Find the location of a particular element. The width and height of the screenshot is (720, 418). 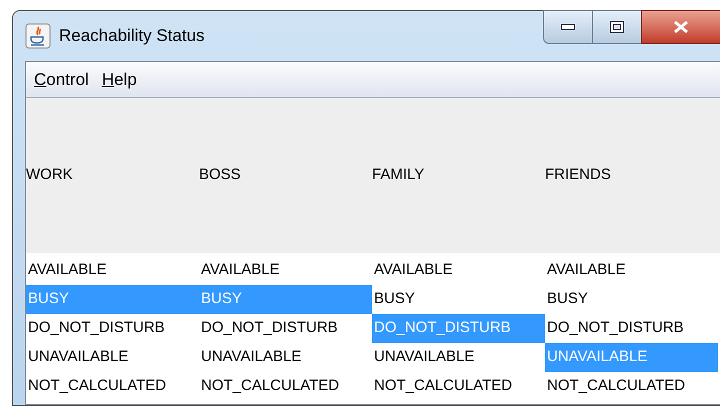

close-icon is located at coordinates (681, 27).